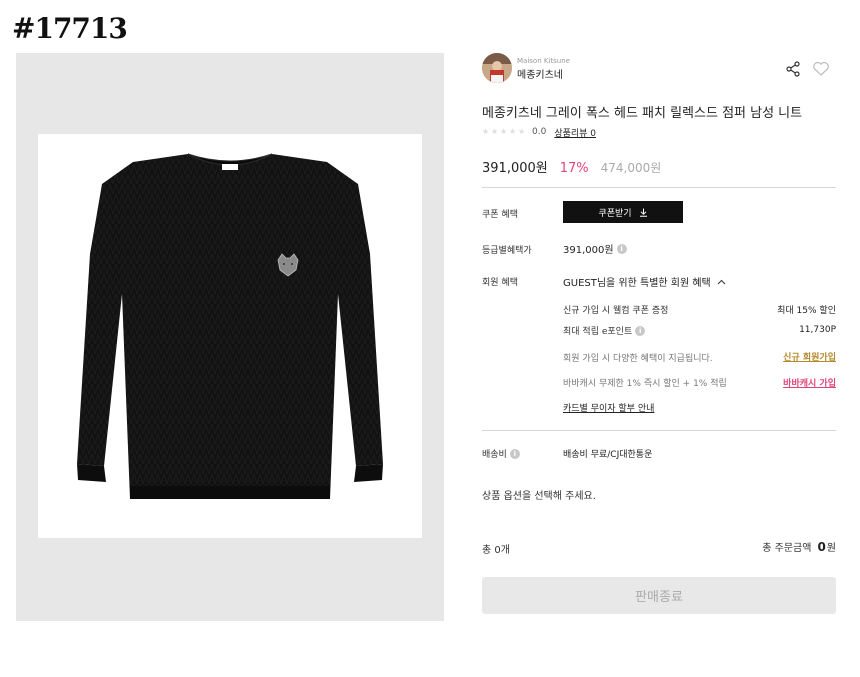 Image resolution: width=860 pixels, height=677 pixels. I want to click on rating-score: 0.0, so click(539, 132).